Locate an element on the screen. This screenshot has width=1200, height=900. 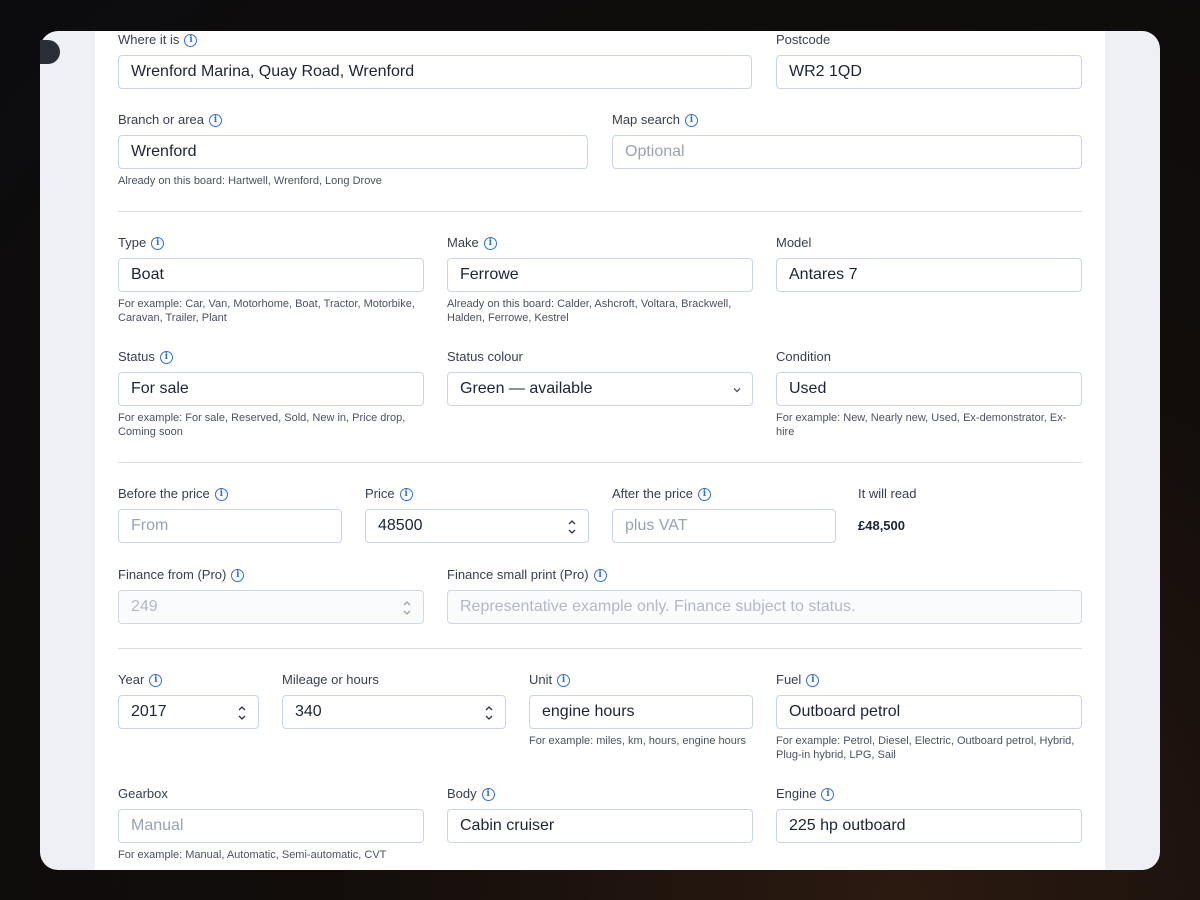
after-price-field: After the price i plus VAT is located at coordinates (724, 514).